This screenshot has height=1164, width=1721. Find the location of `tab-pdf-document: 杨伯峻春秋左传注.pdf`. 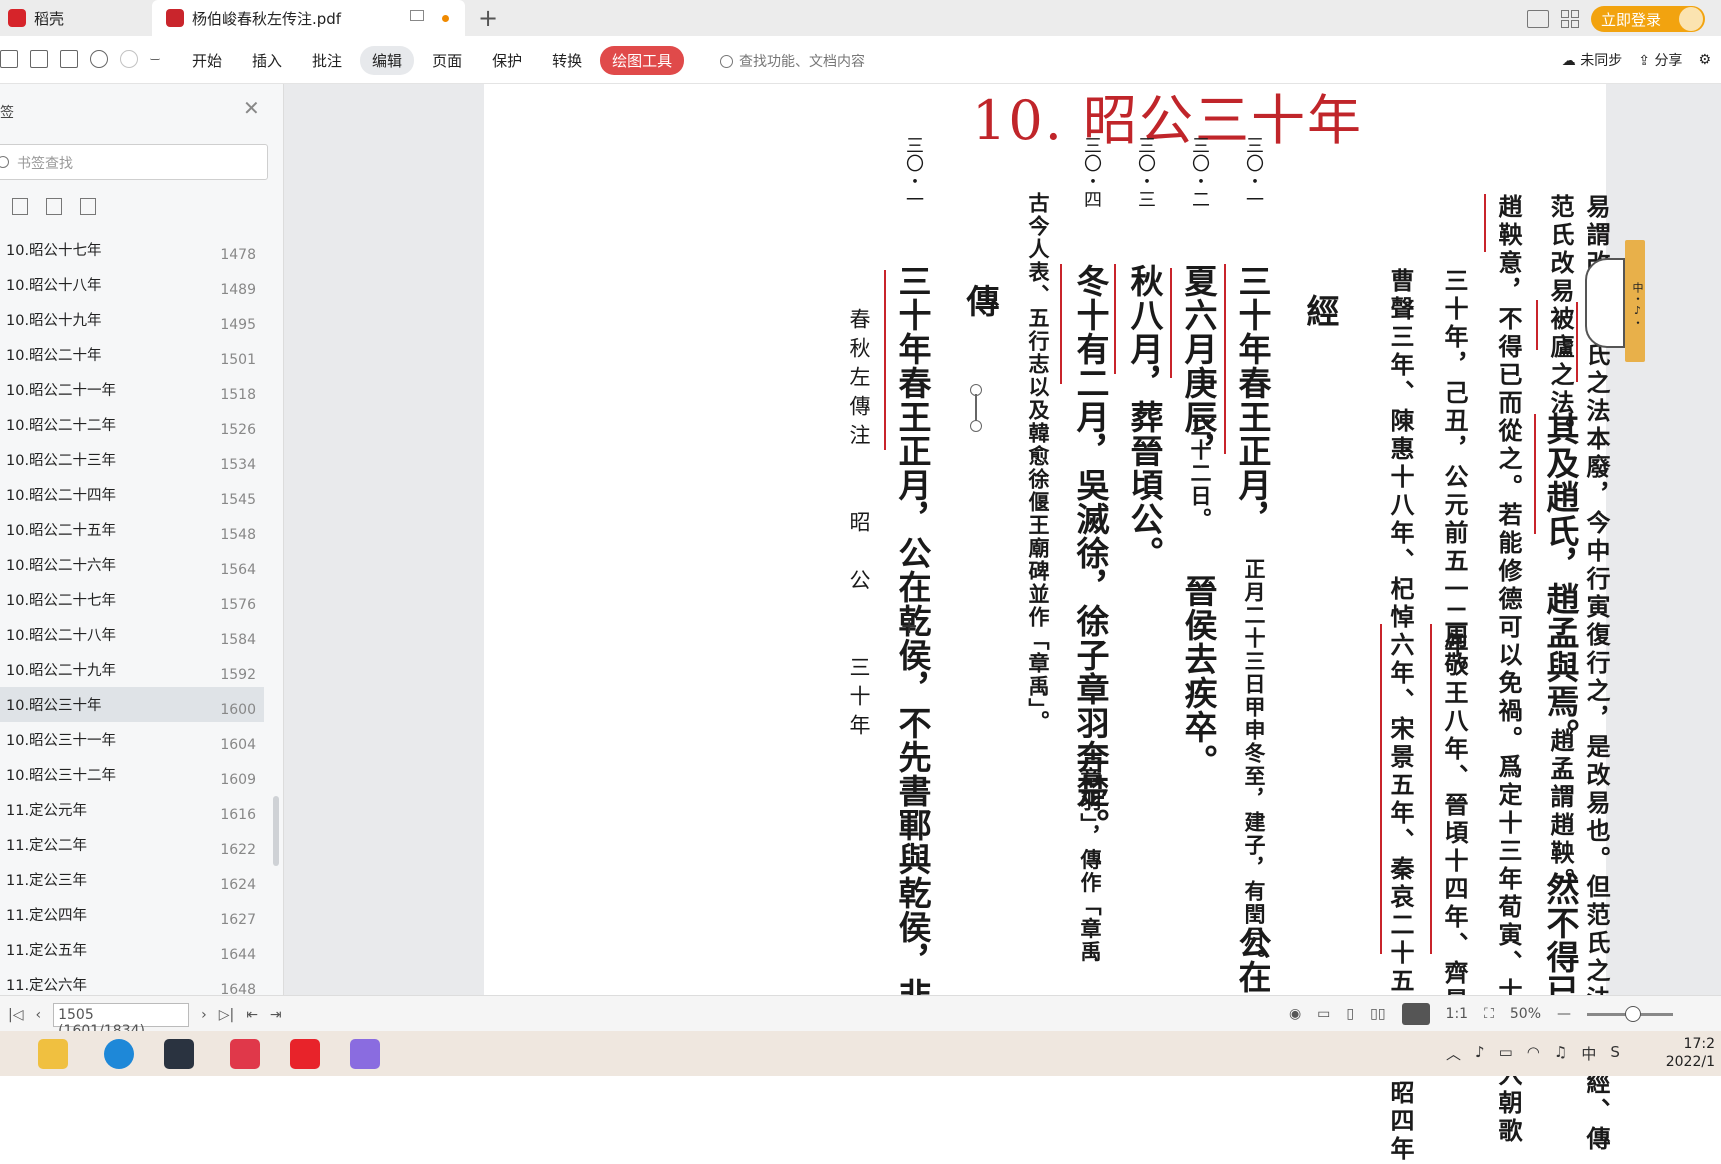

tab-pdf-document: 杨伯峻春秋左传注.pdf is located at coordinates (308, 18).